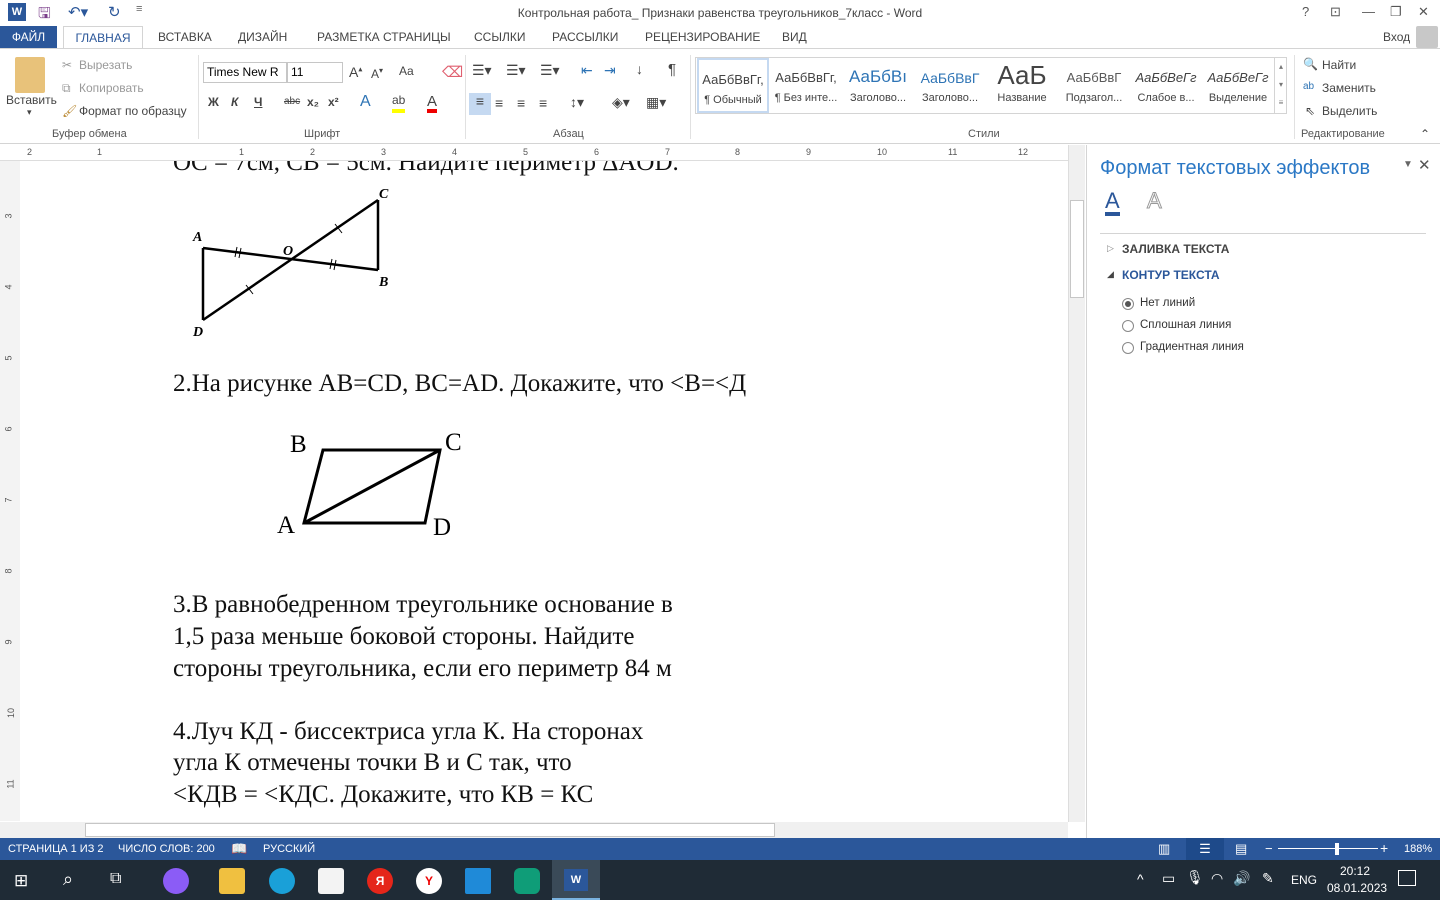 Image resolution: width=1440 pixels, height=900 pixels. Describe the element at coordinates (1112, 203) in the screenshot. I see `text-fill-outline-tab-icon: A` at that location.